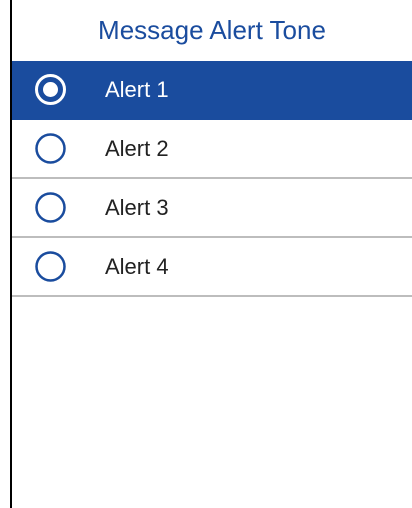 The image size is (412, 508). Describe the element at coordinates (137, 89) in the screenshot. I see `alert-option-label: Alert 1` at that location.